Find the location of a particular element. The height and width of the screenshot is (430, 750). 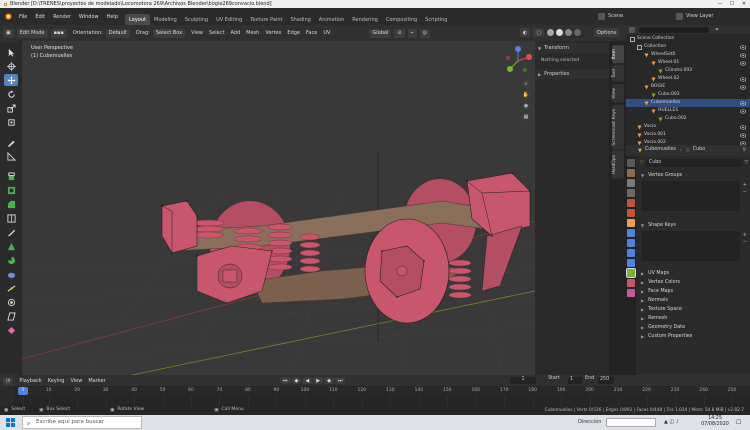

menu-timeline-view: View is located at coordinates (76, 381).